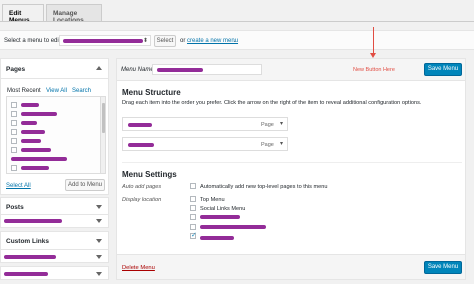 Image resolution: width=474 pixels, height=284 pixels. Describe the element at coordinates (137, 70) in the screenshot. I see `menu-name-label: Menu Name` at that location.